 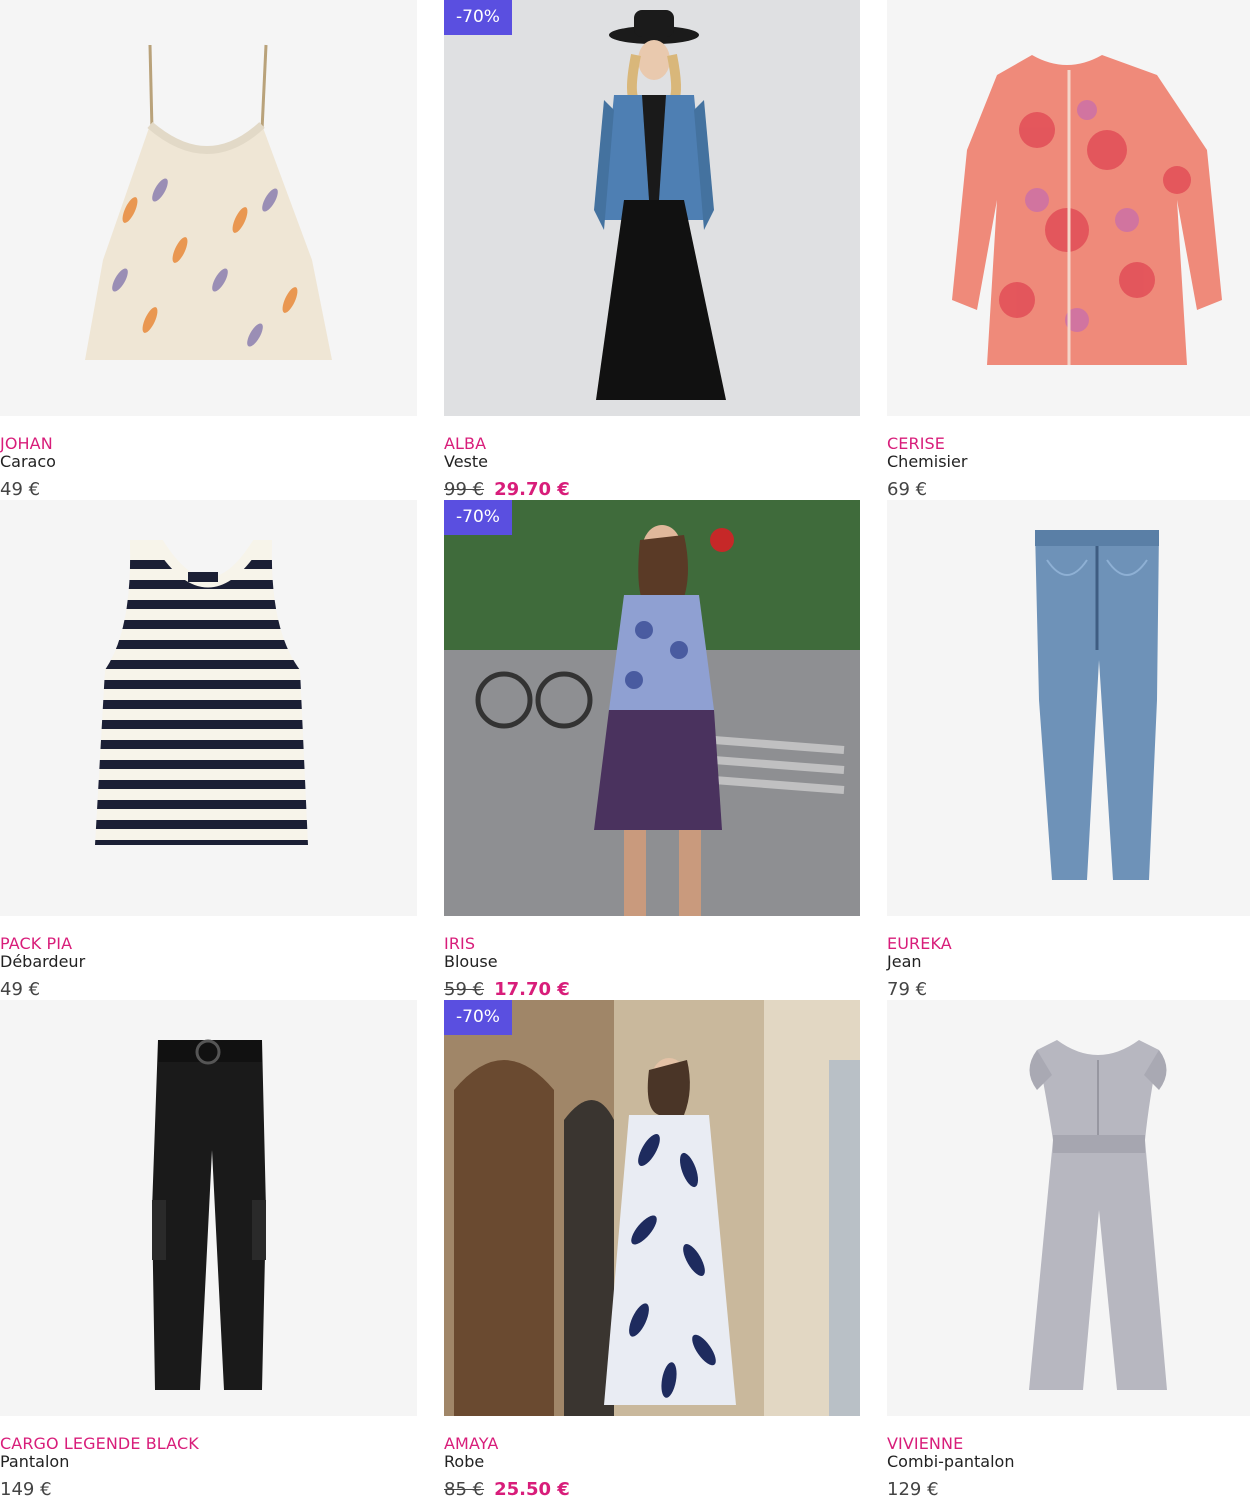 I want to click on product-type: Veste, so click(x=466, y=461).